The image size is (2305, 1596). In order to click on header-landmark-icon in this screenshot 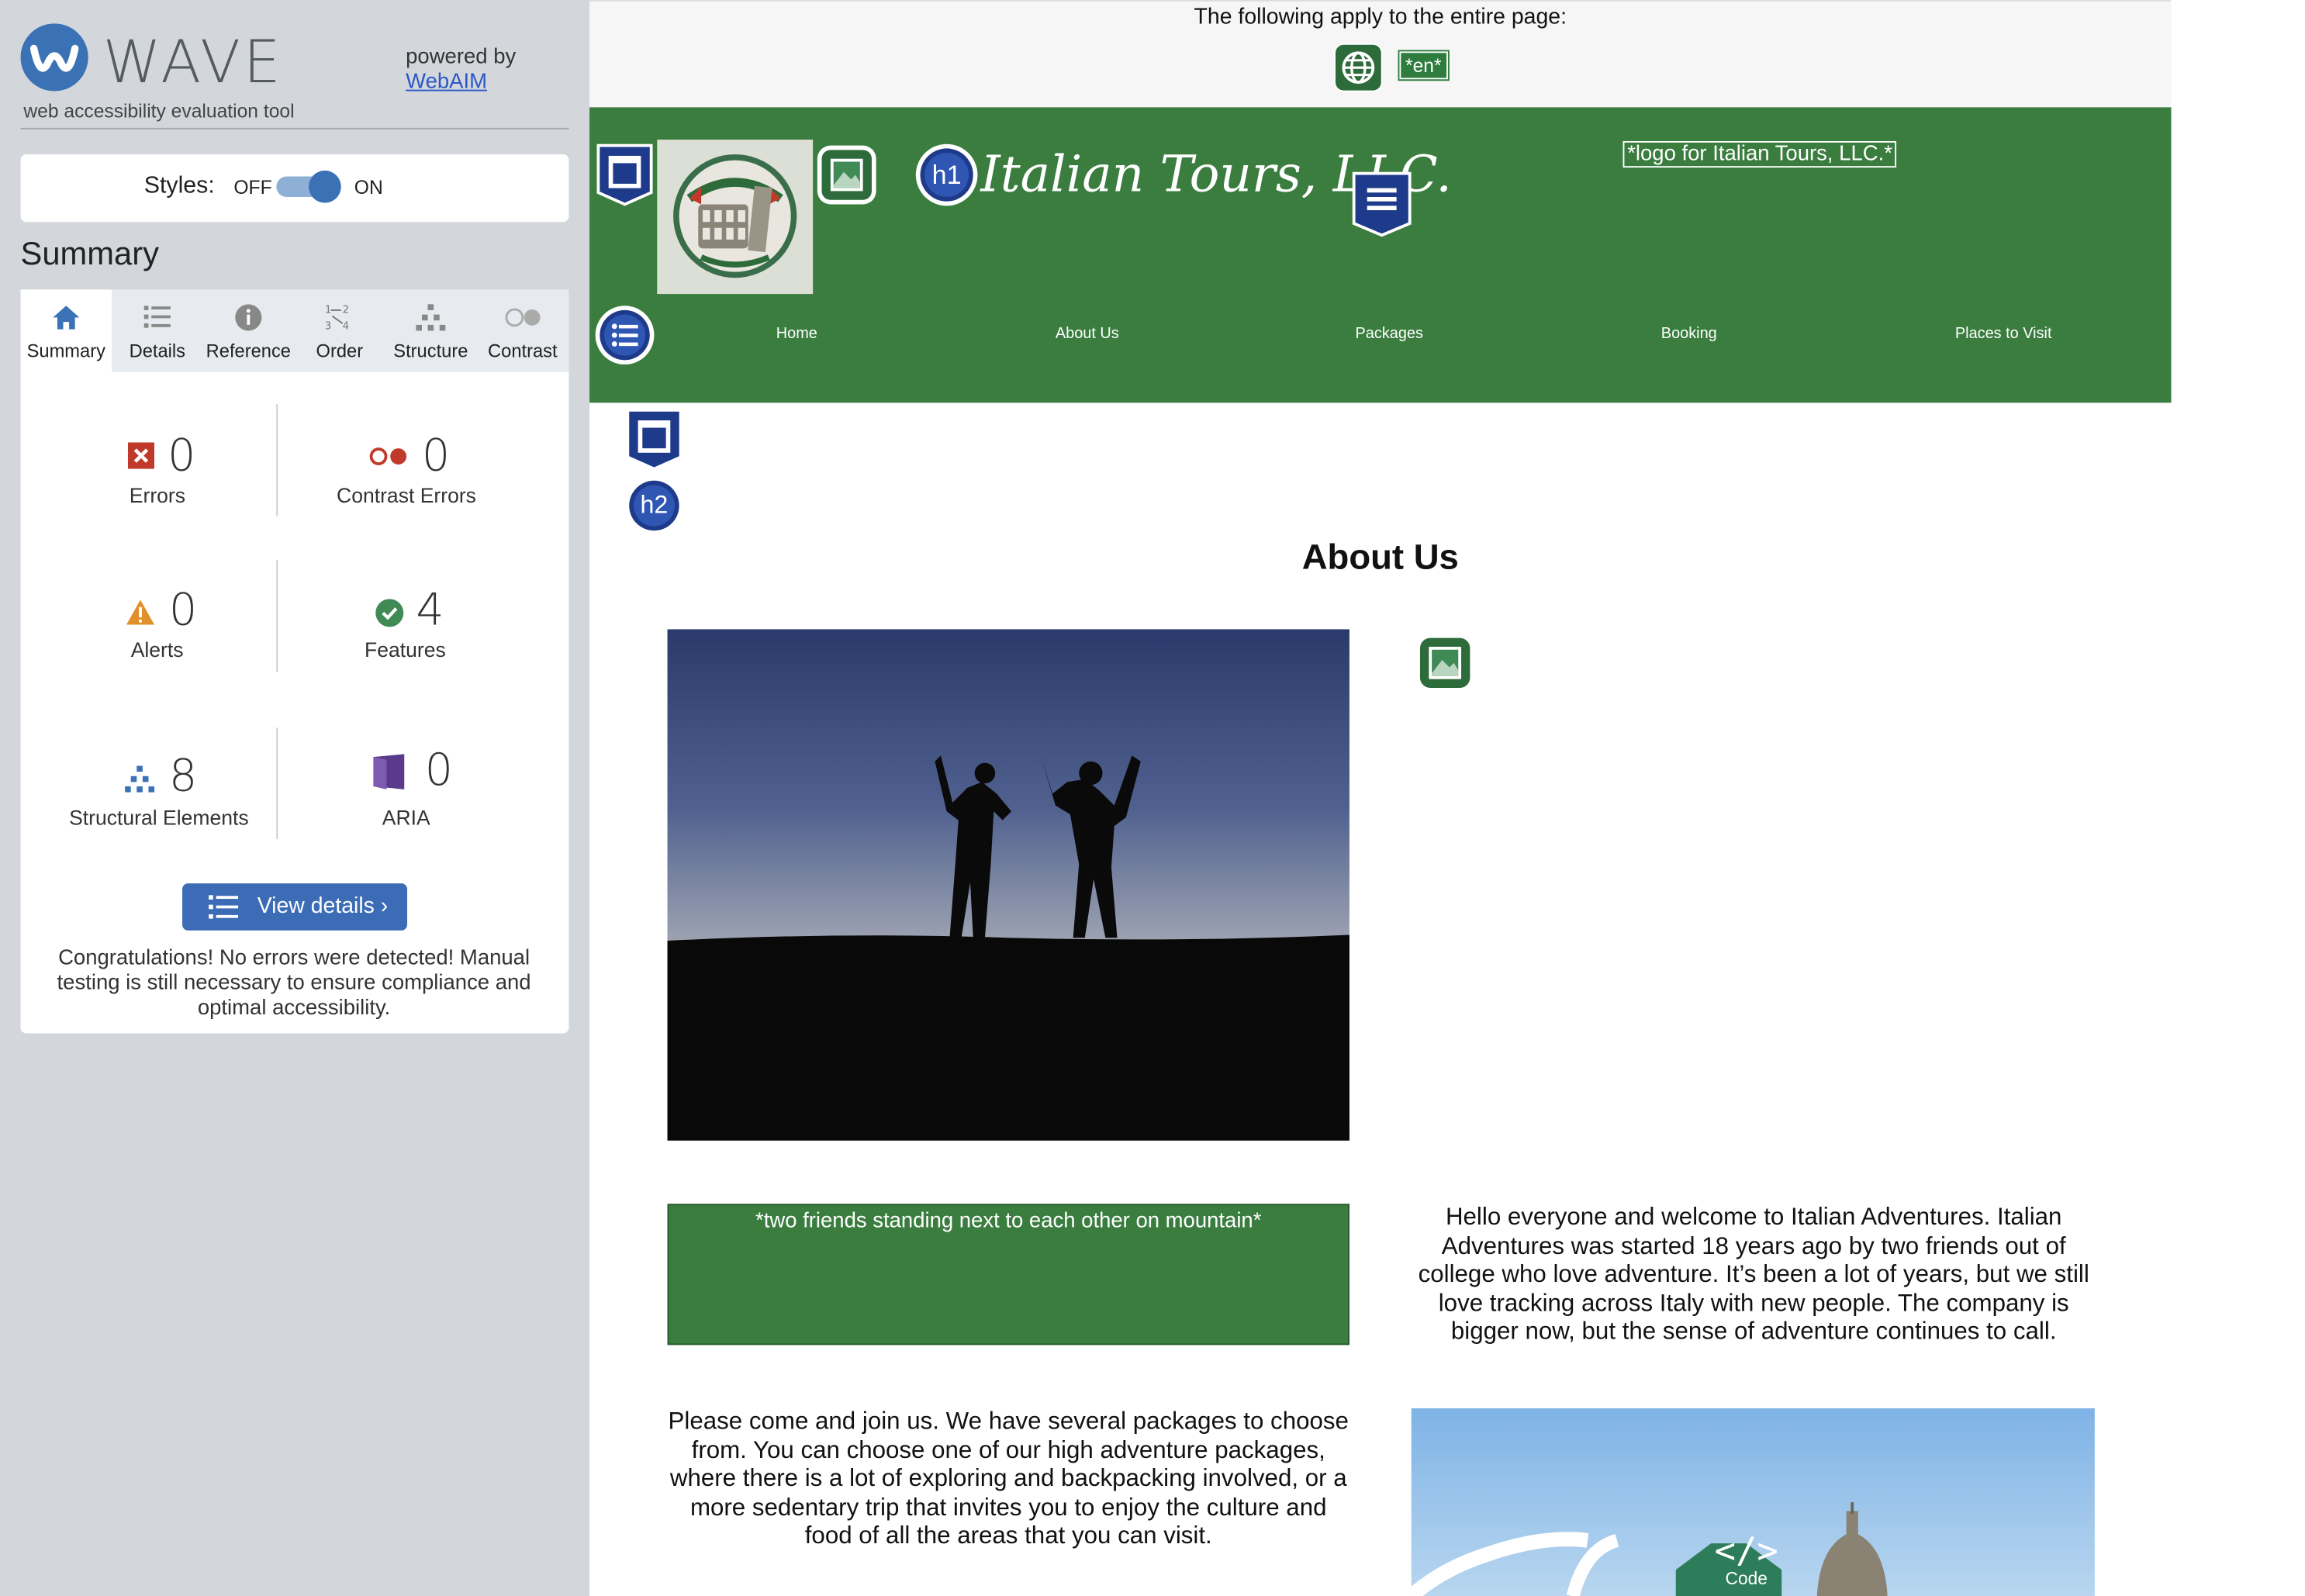, I will do `click(626, 175)`.